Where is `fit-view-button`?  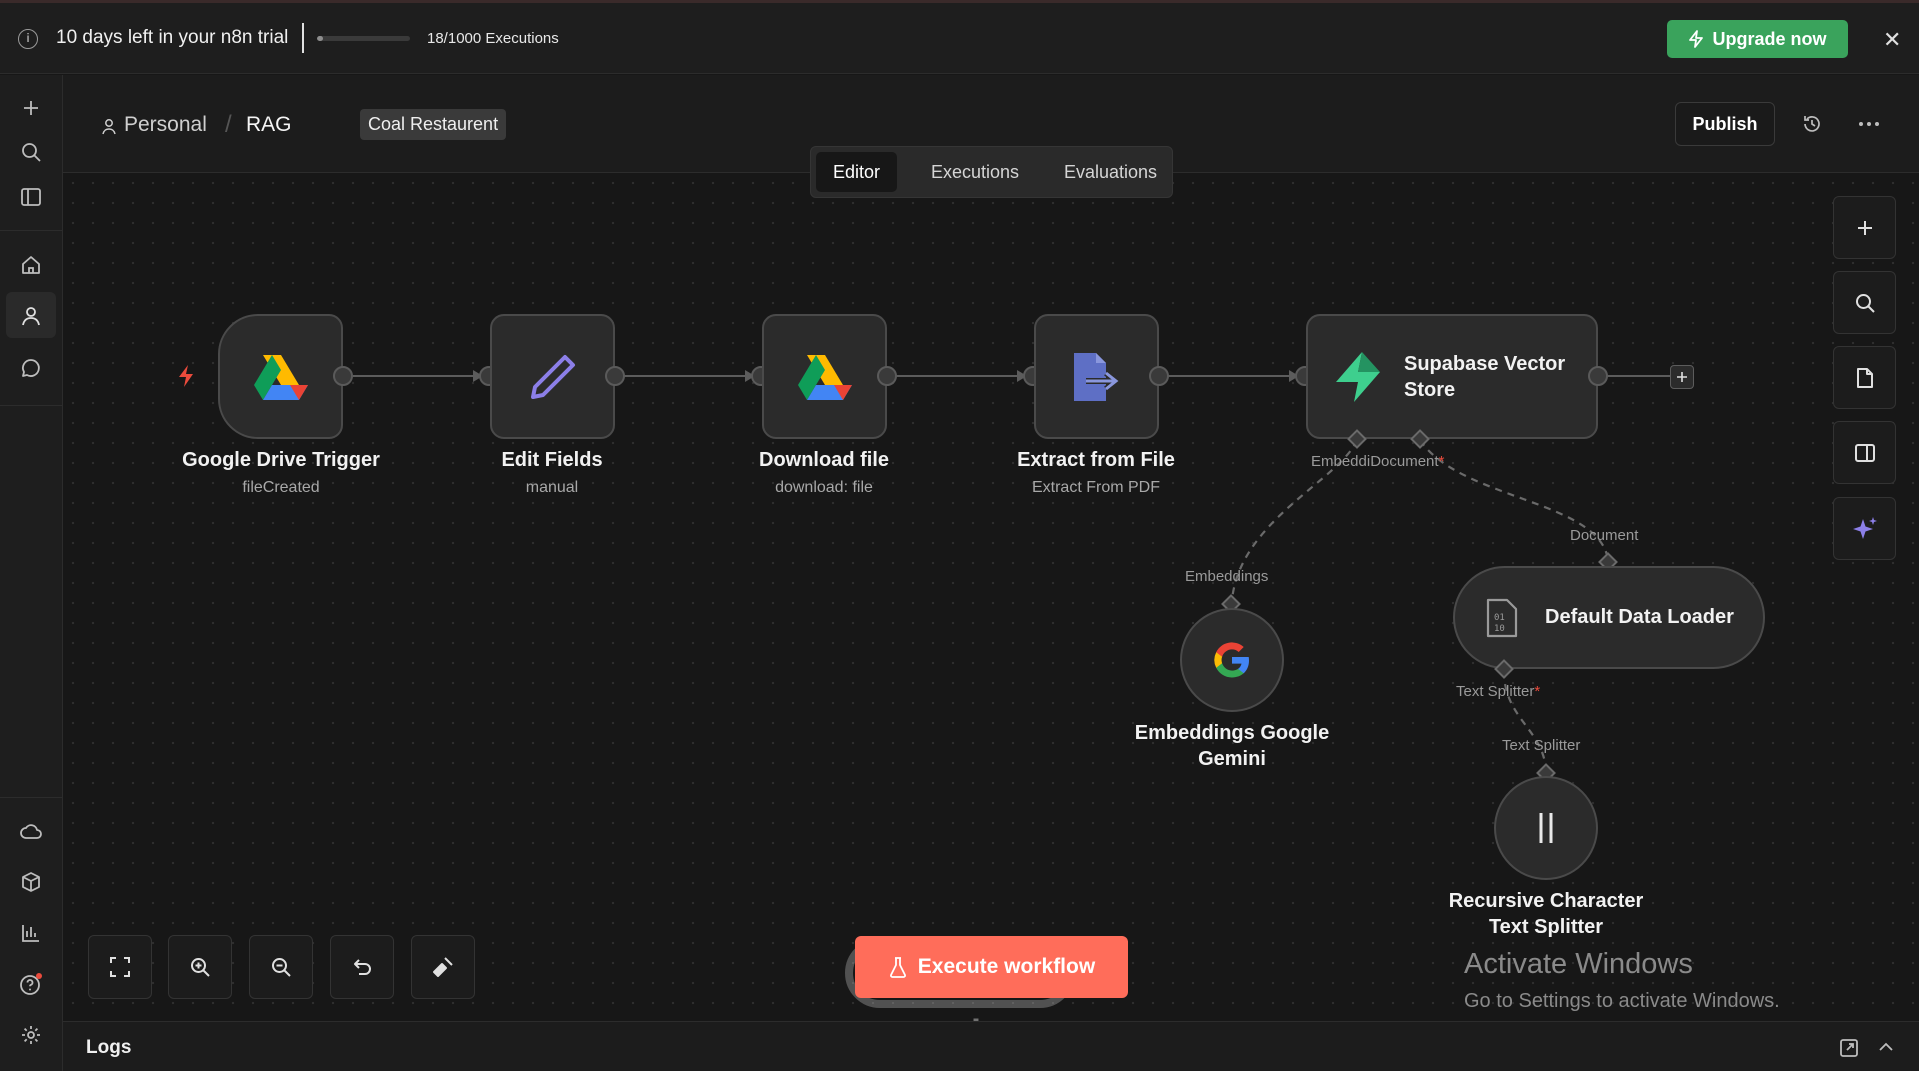 fit-view-button is located at coordinates (120, 967).